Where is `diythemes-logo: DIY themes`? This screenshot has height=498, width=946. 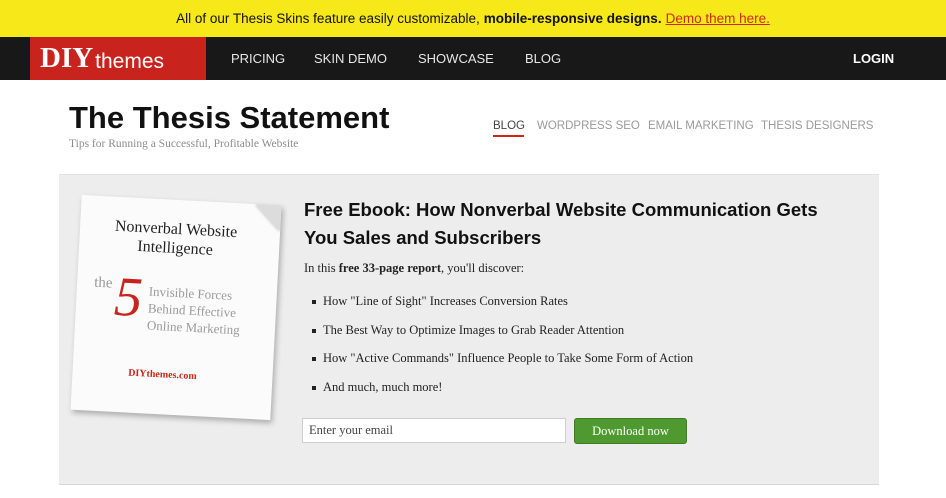
diythemes-logo: DIY themes is located at coordinates (118, 58).